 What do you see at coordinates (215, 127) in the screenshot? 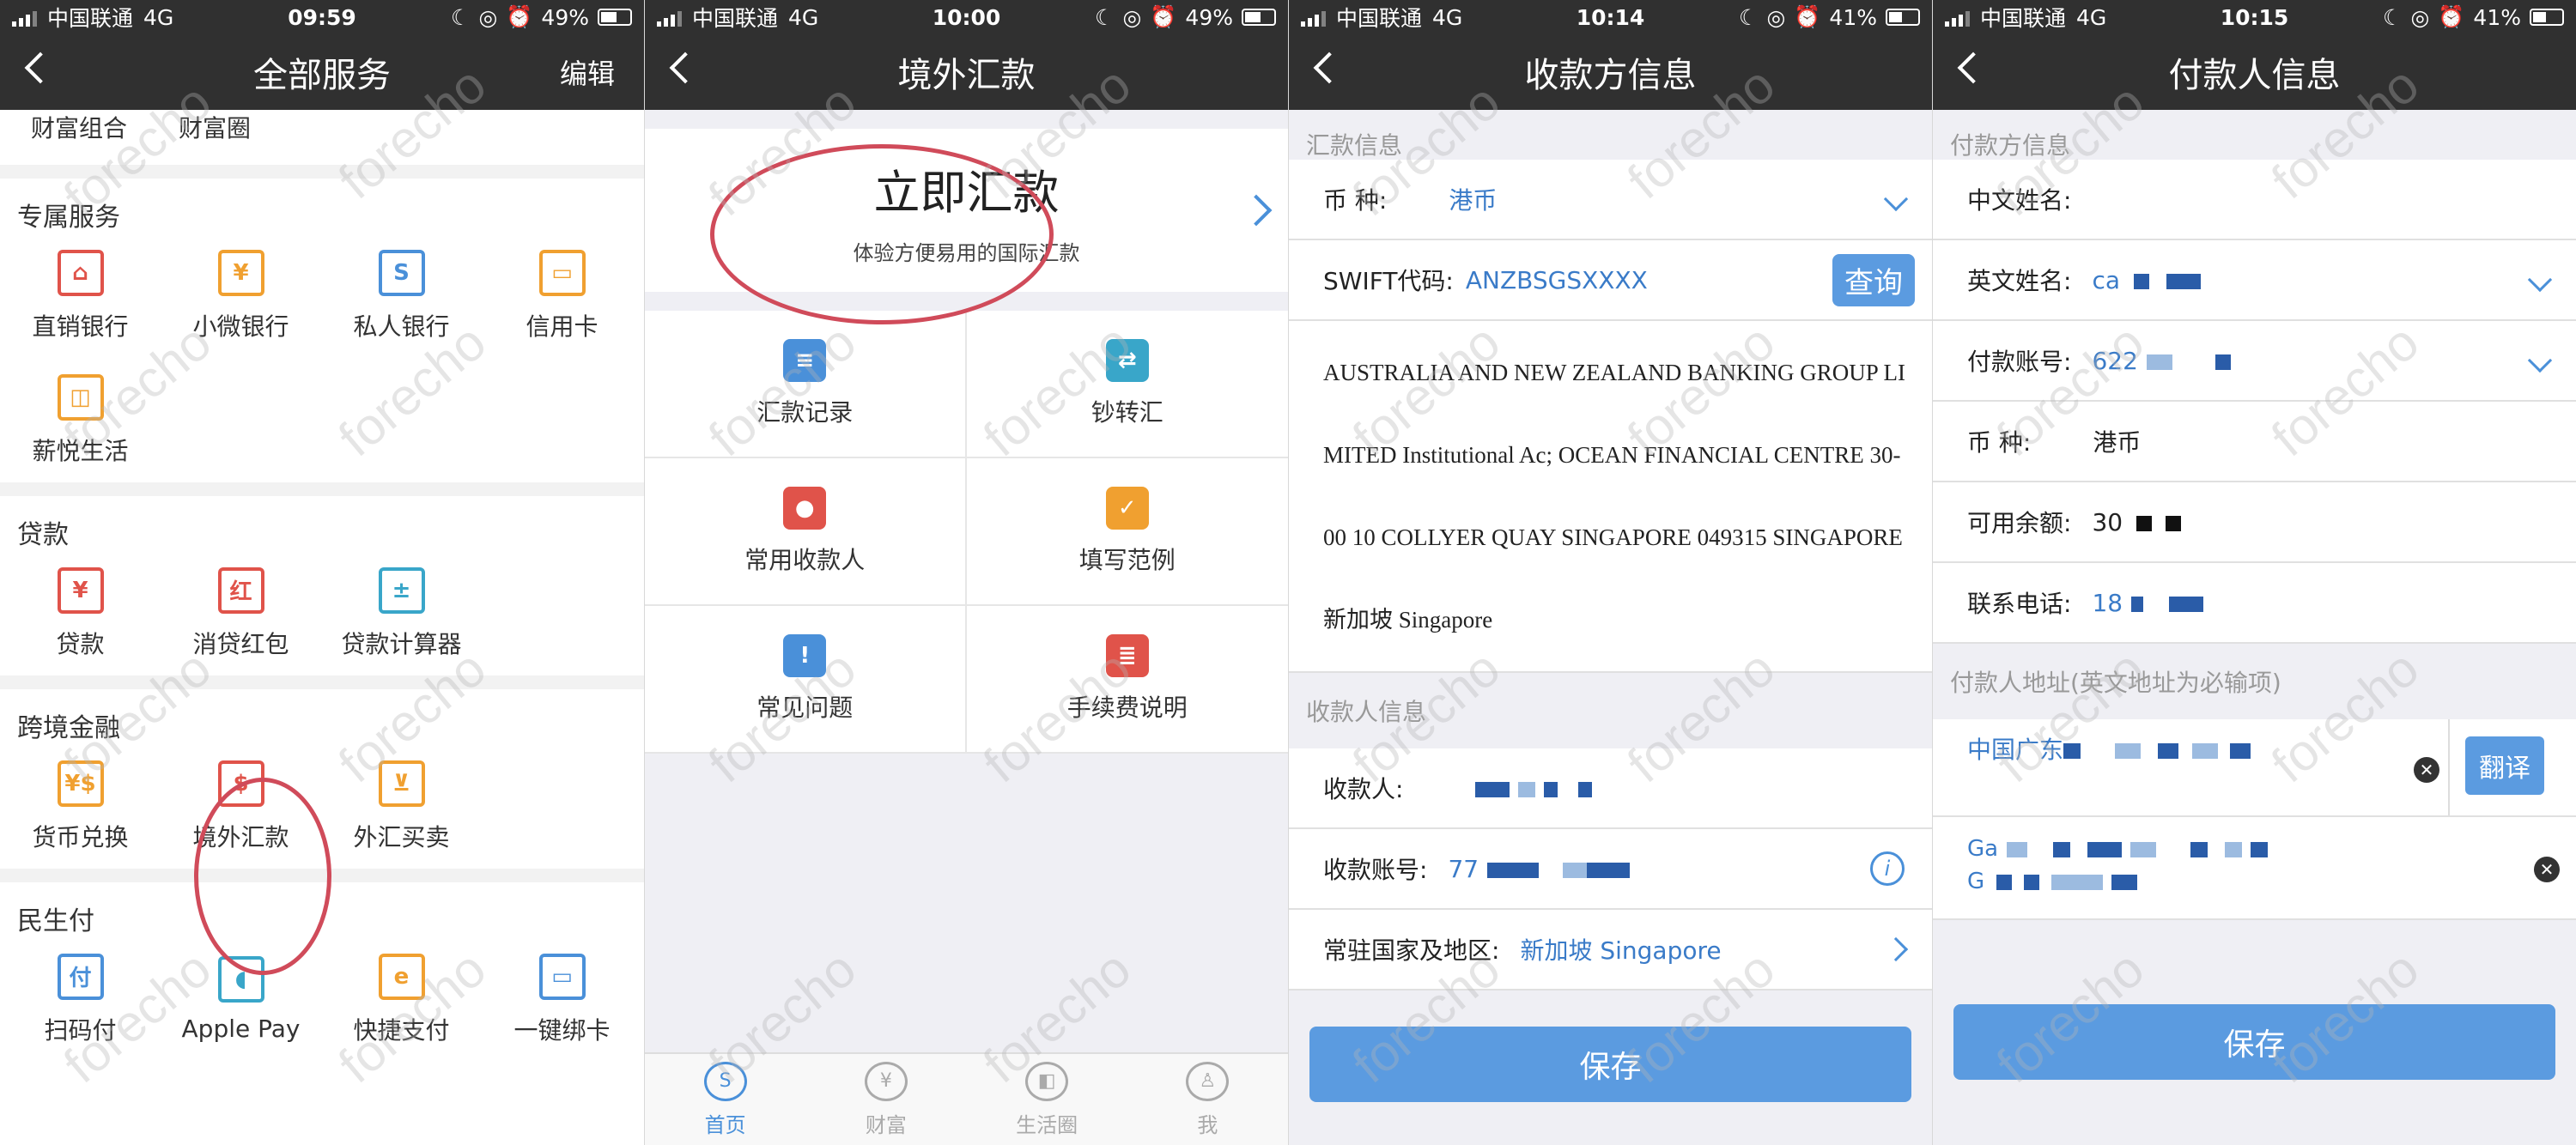
I see `service-item-wealth-circle: 财富圈` at bounding box center [215, 127].